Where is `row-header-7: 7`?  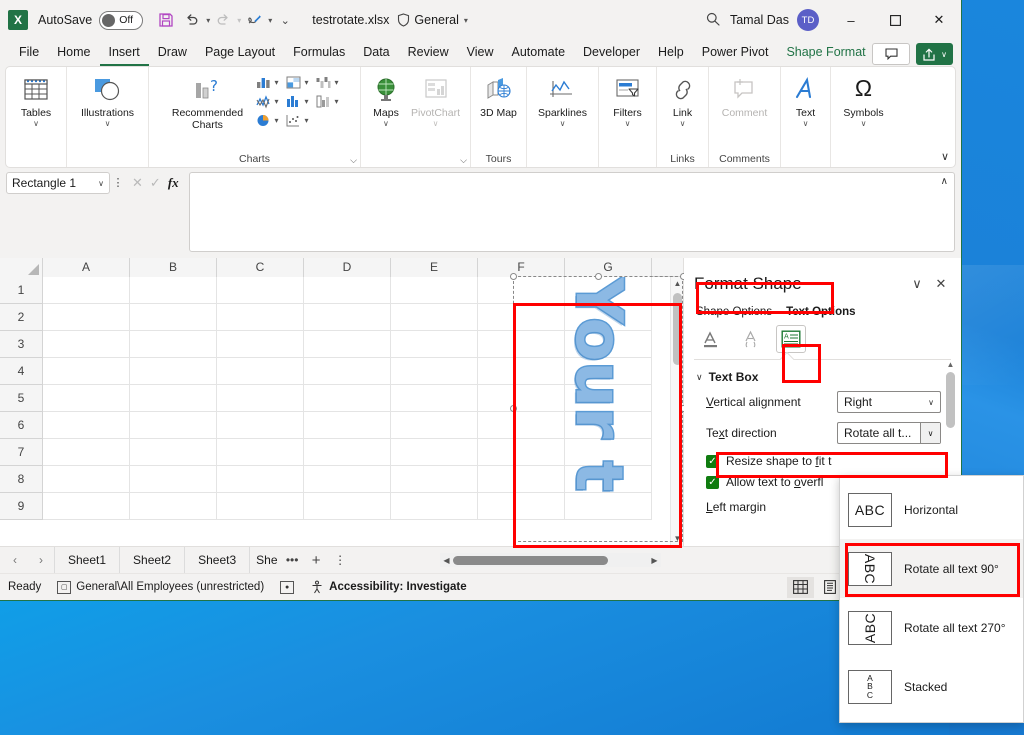
row-header-7: 7 is located at coordinates (21, 452).